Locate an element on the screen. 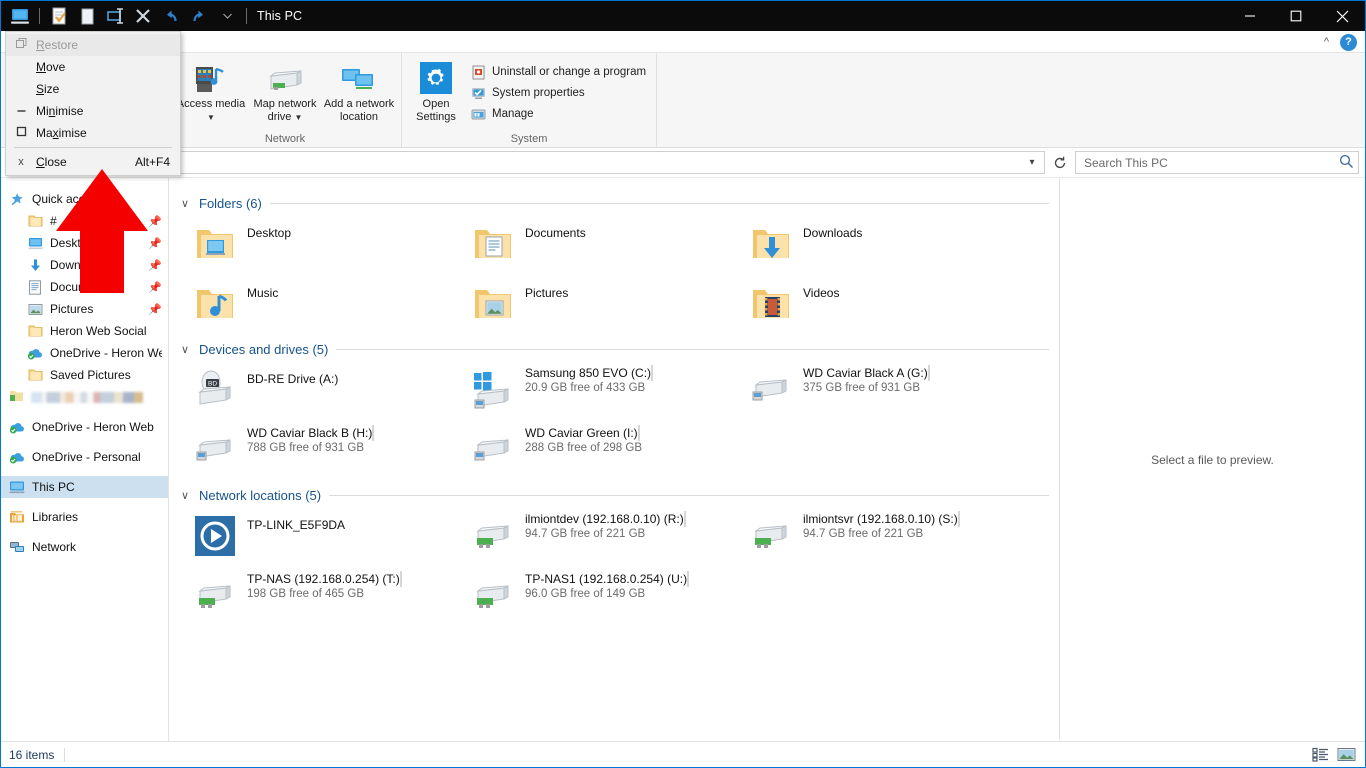 This screenshot has width=1366, height=768. sidebar-item-saved-pictures: Saved Pictures is located at coordinates (84, 375).